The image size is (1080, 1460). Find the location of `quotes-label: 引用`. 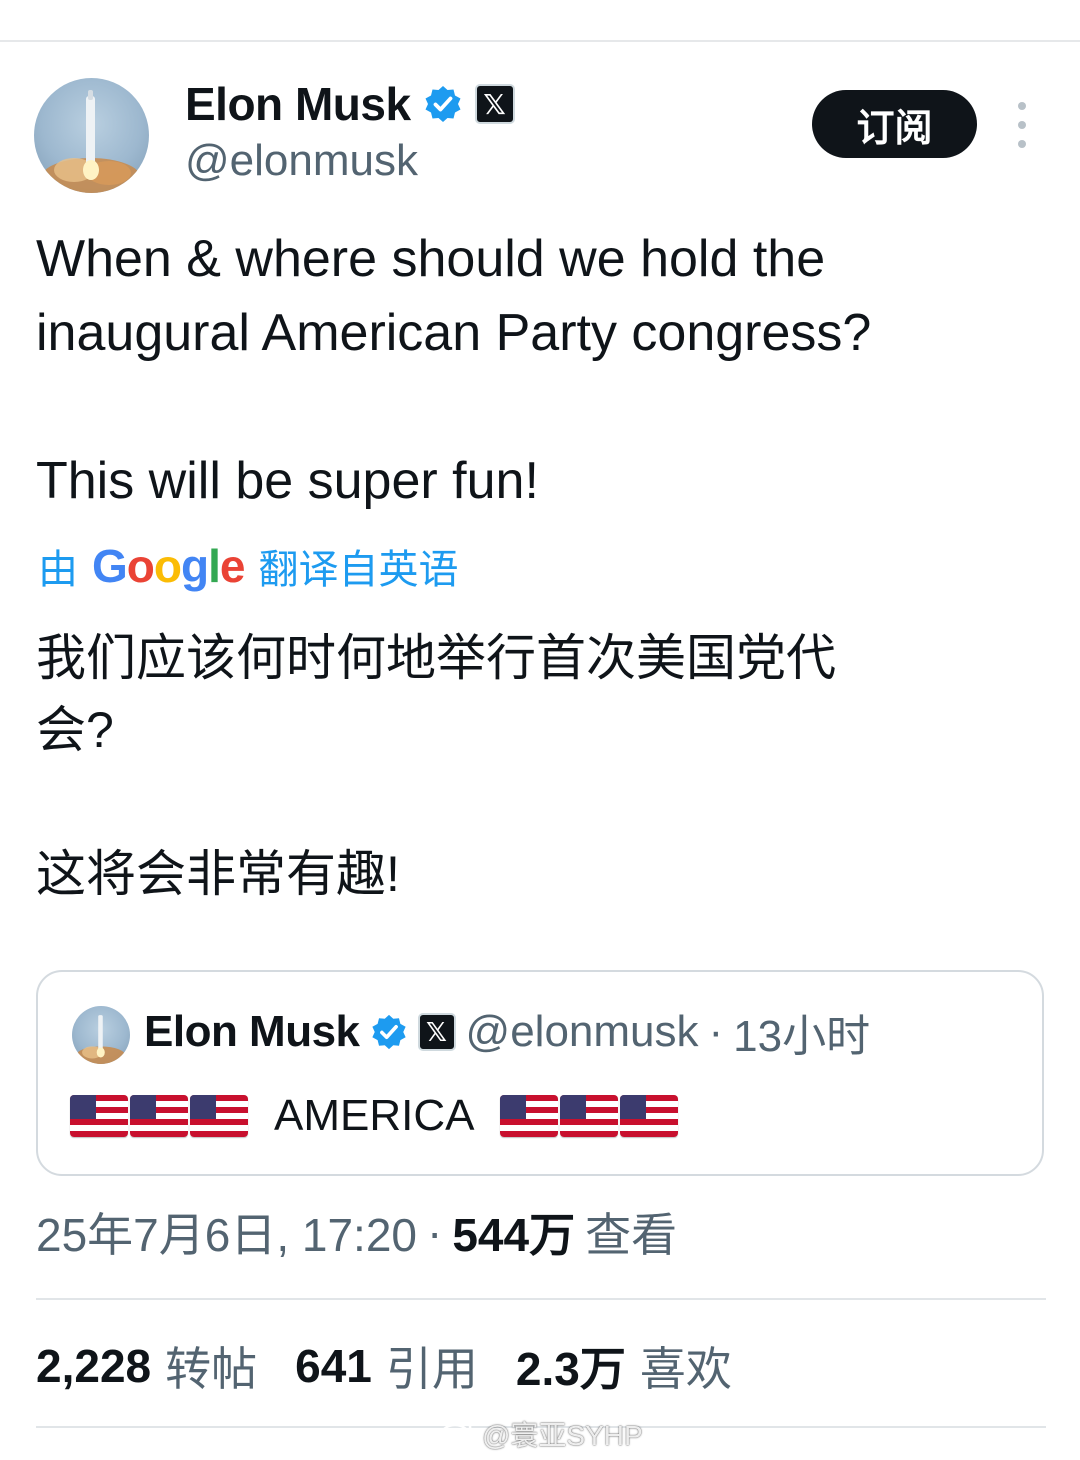

quotes-label: 引用 is located at coordinates (432, 1366).